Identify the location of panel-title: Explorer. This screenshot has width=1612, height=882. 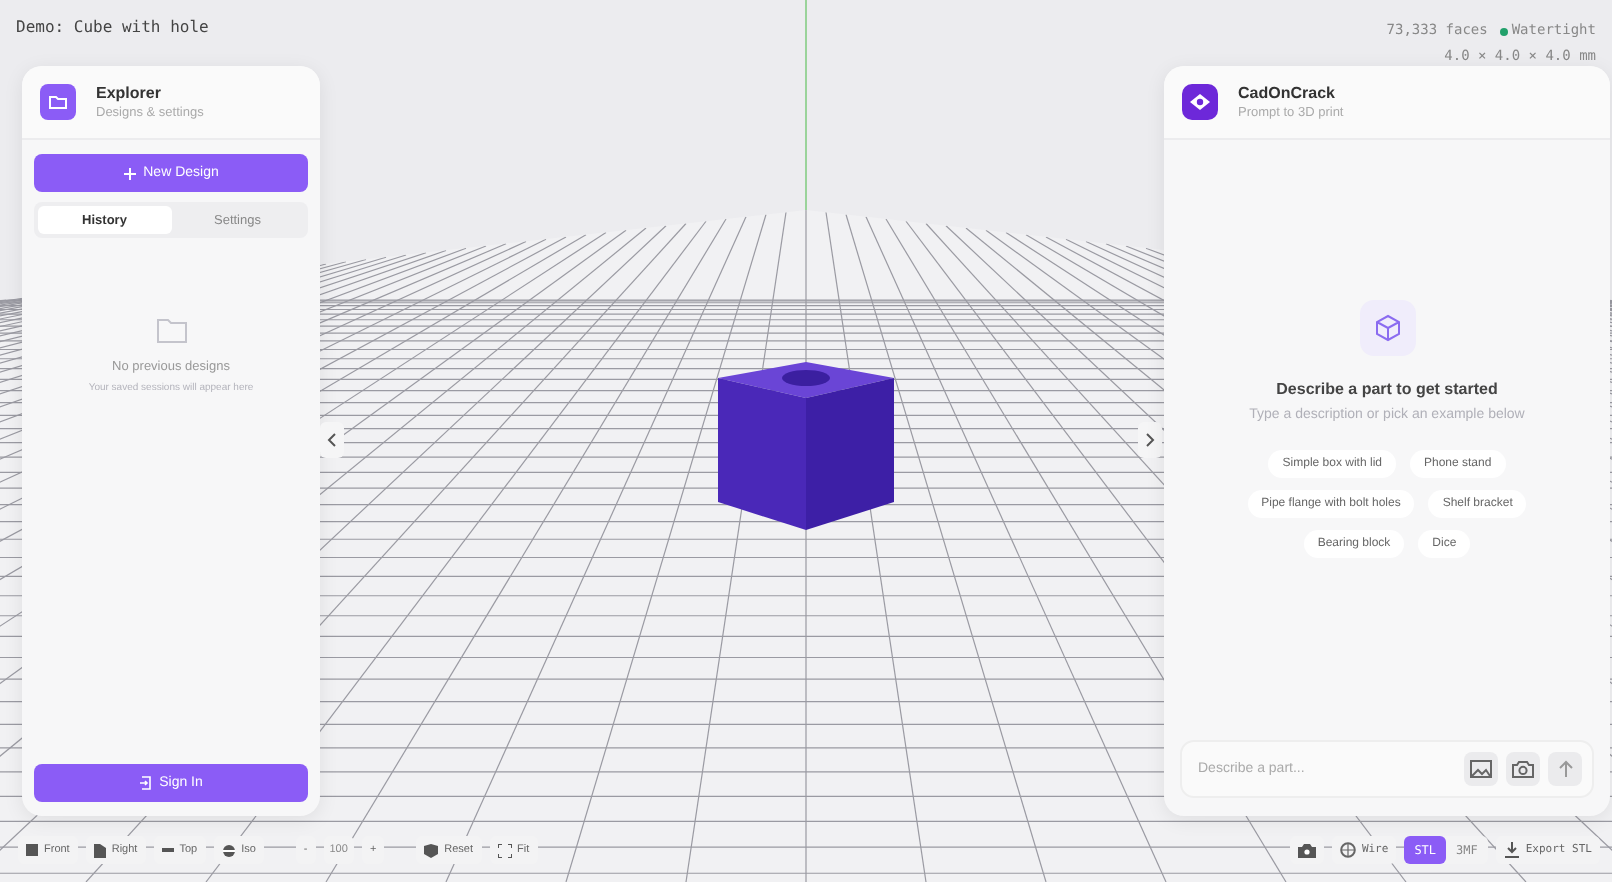
(129, 93).